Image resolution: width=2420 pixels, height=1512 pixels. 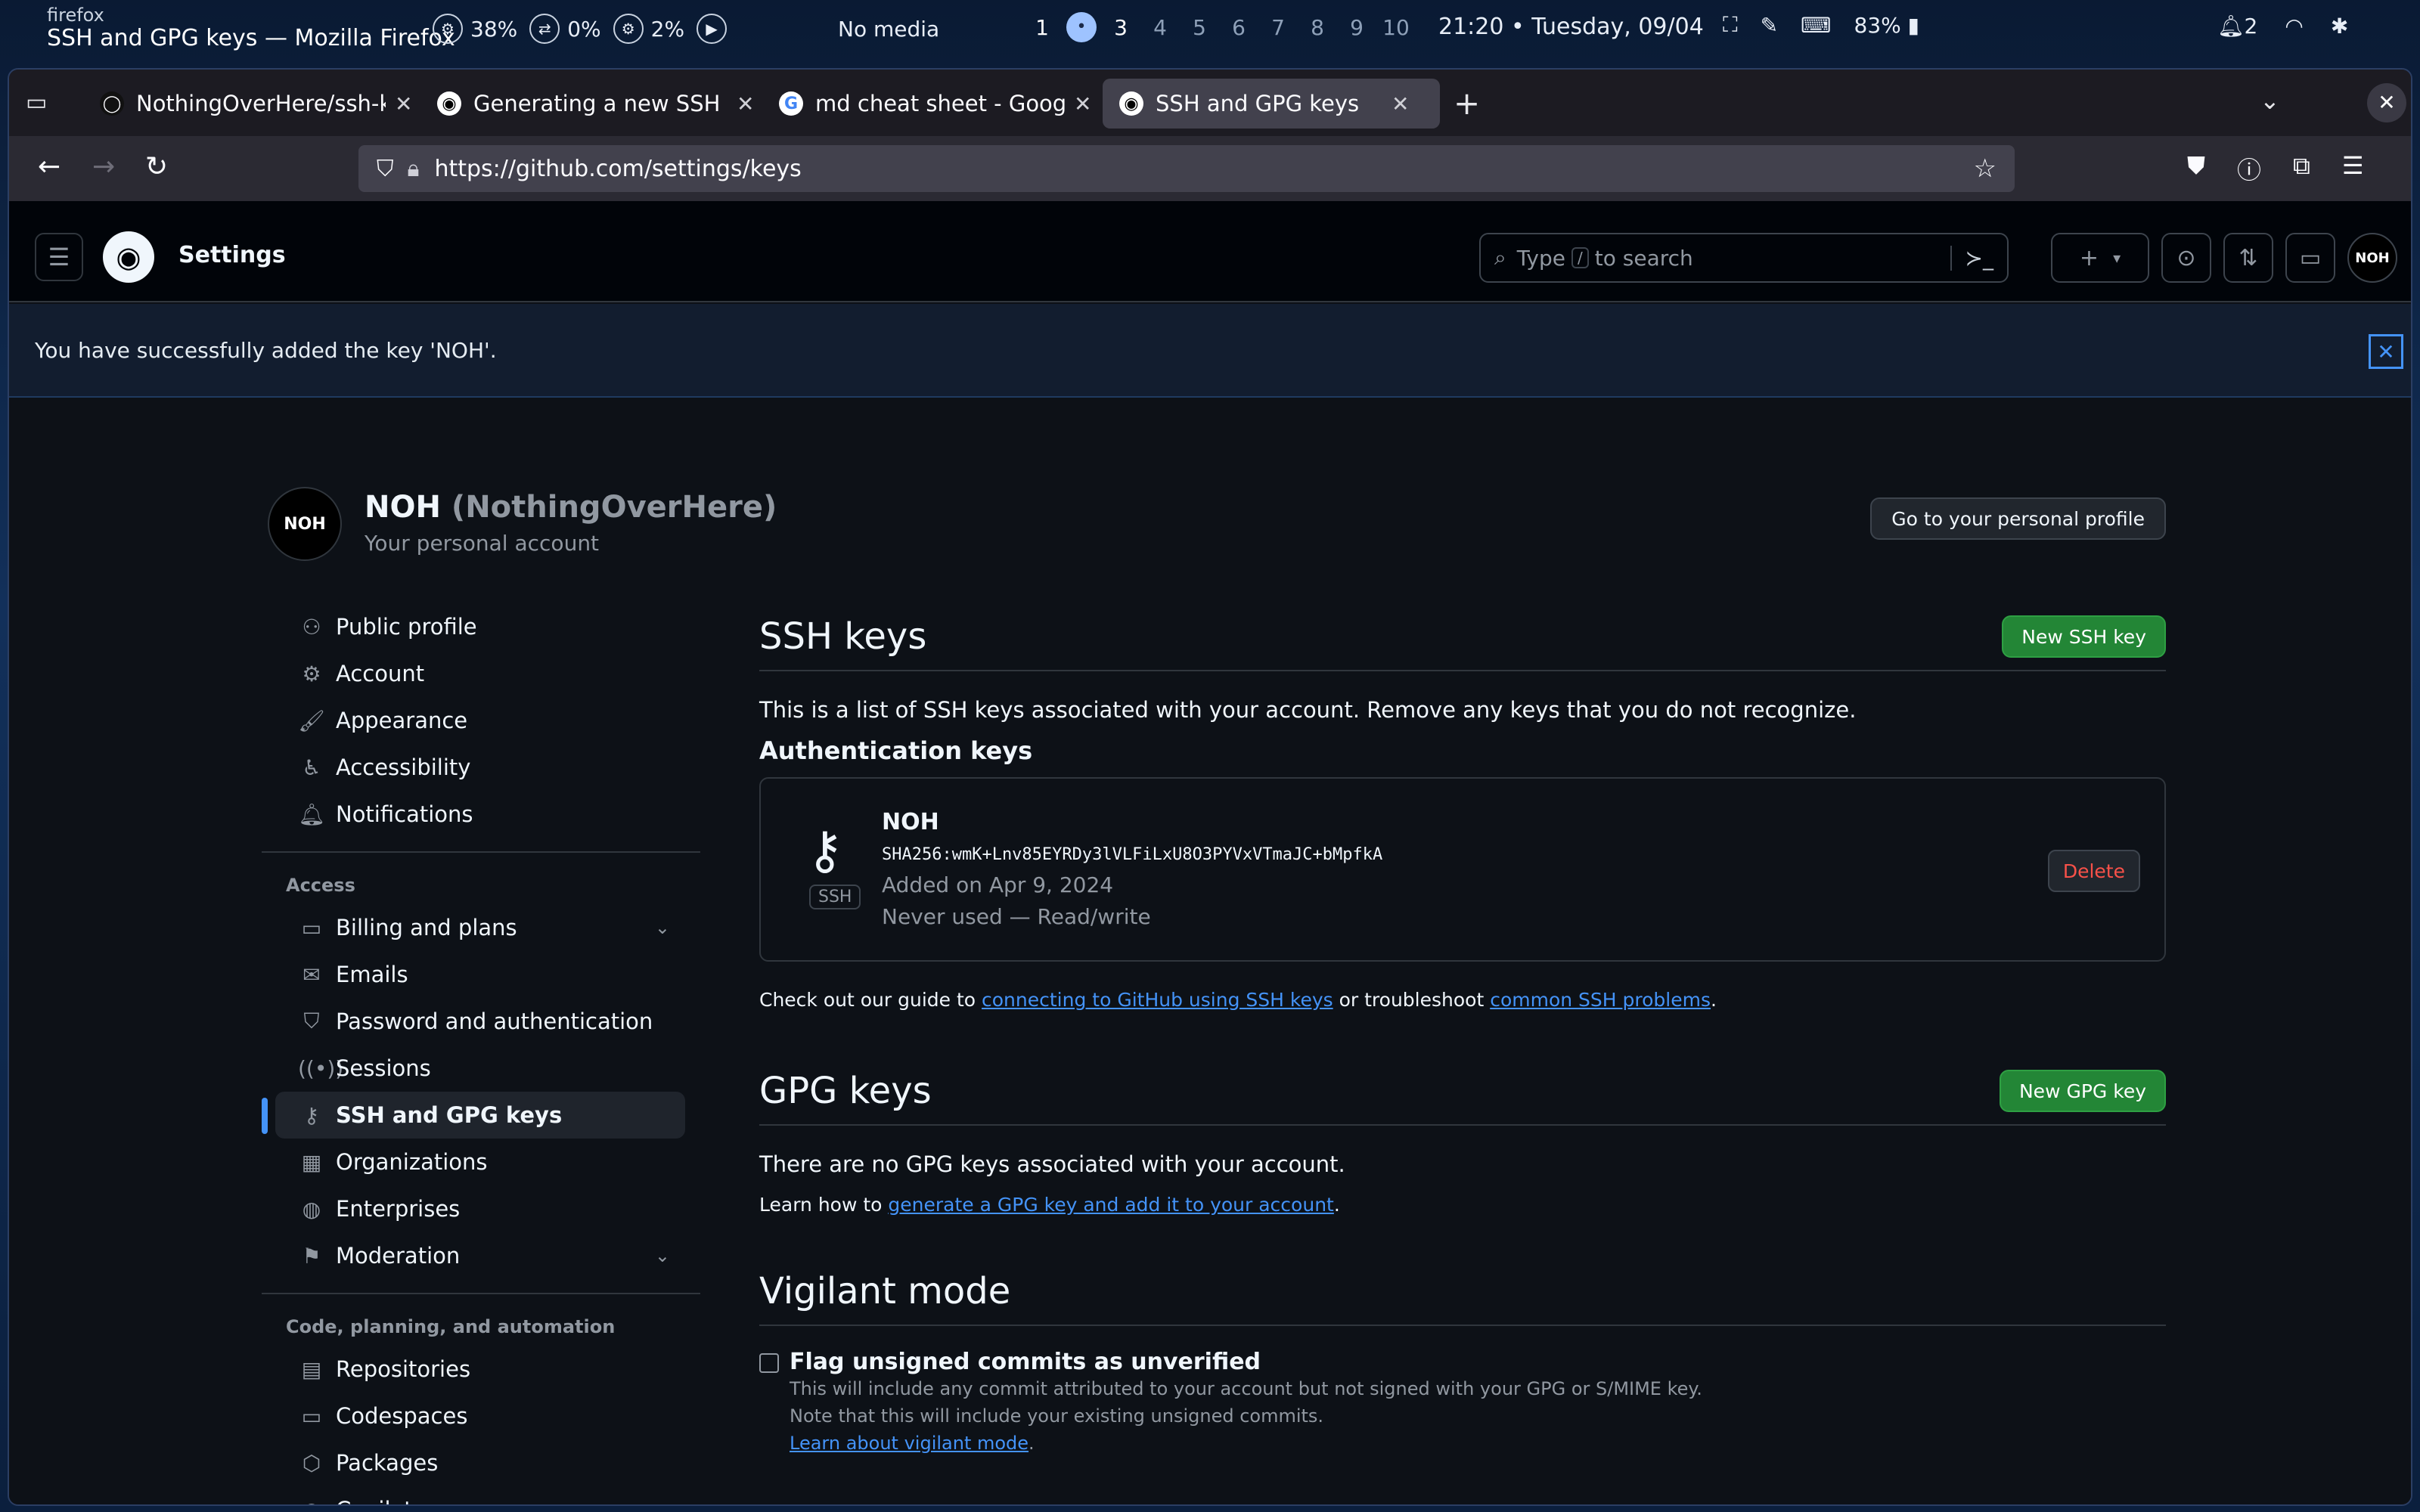 What do you see at coordinates (475, 29) in the screenshot?
I see `cpu-stat: ⚙ 38%` at bounding box center [475, 29].